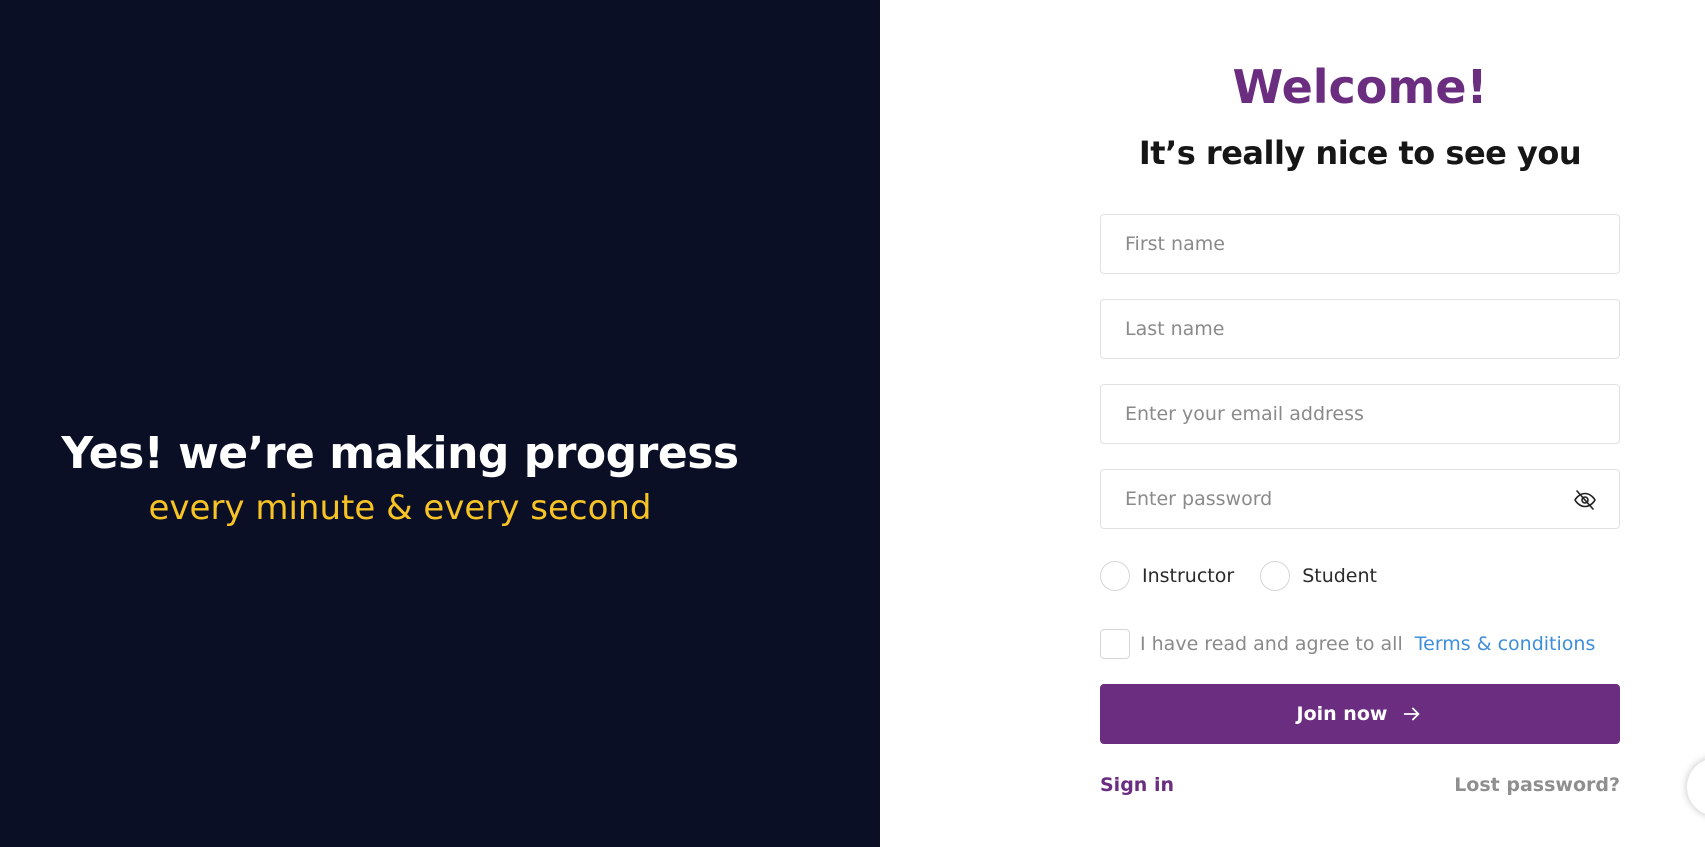  I want to click on terms-checkbox, so click(1115, 644).